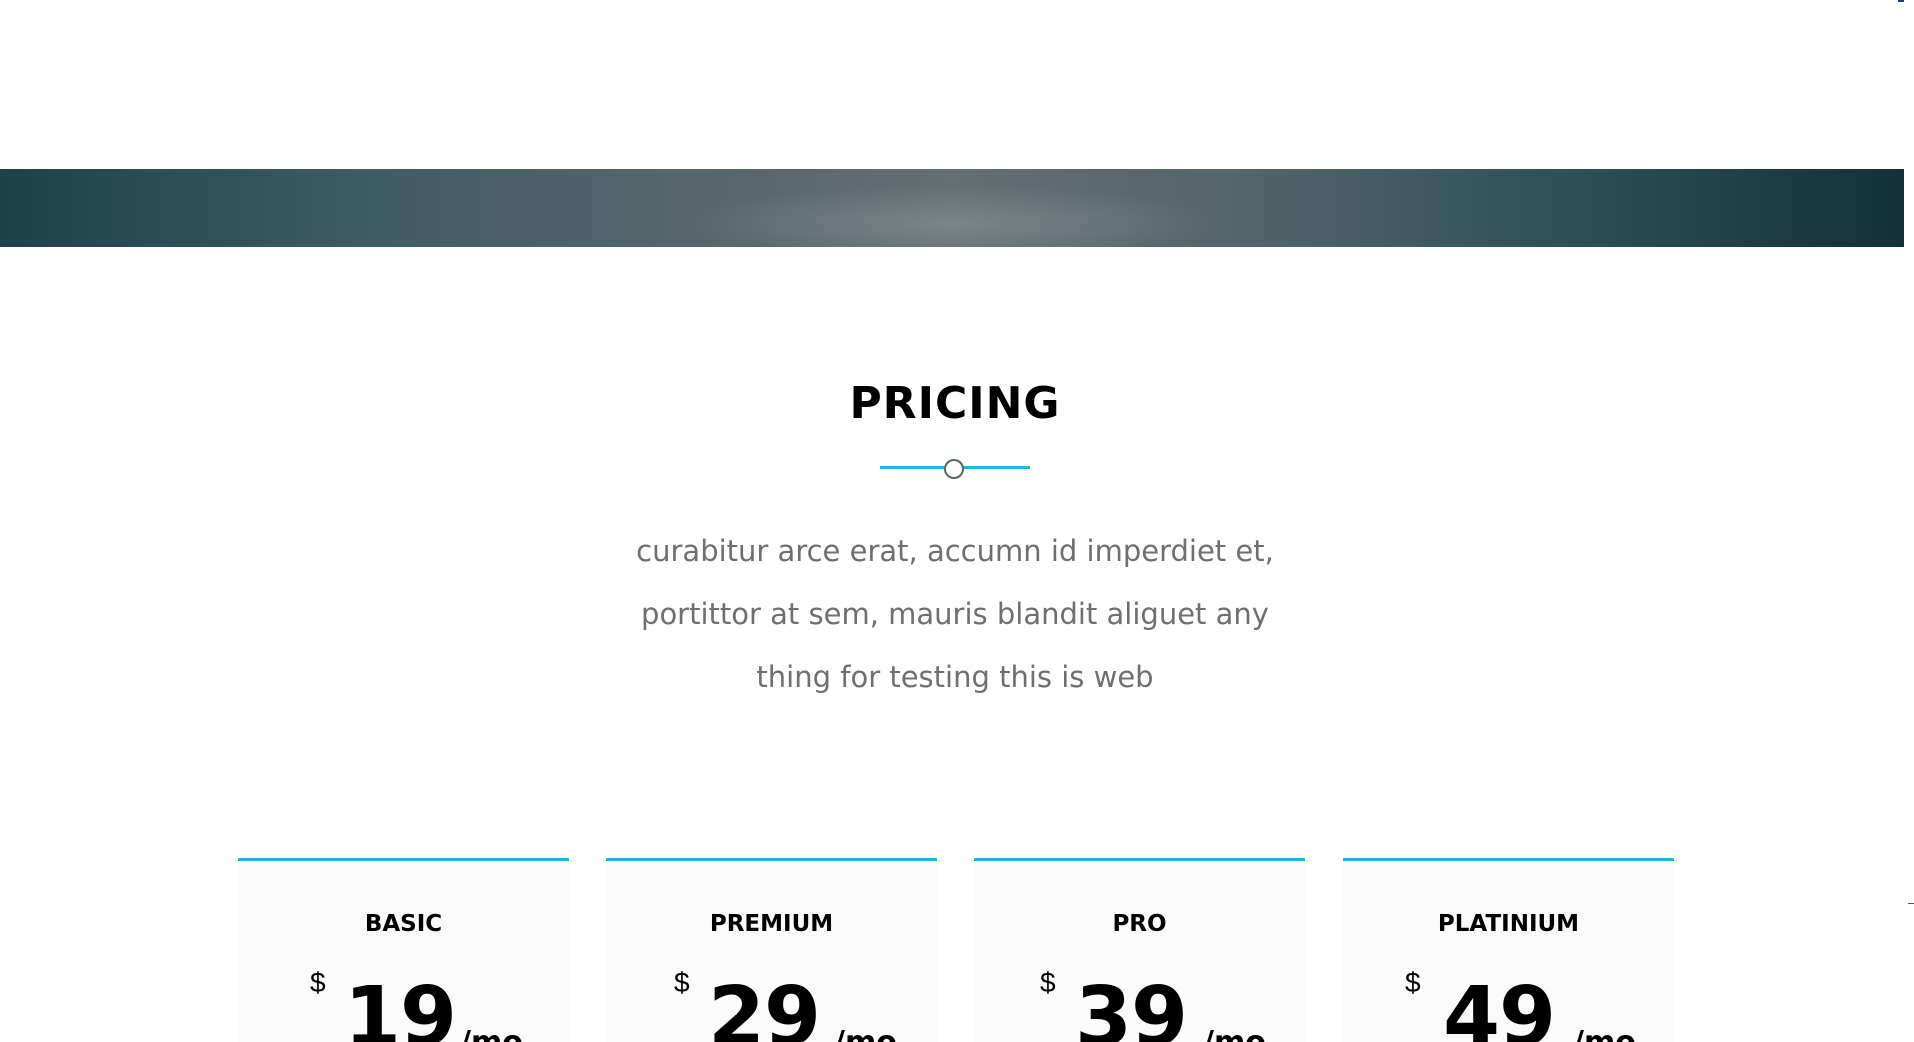 The width and height of the screenshot is (1914, 1042). I want to click on plan-price: 29, so click(764, 1006).